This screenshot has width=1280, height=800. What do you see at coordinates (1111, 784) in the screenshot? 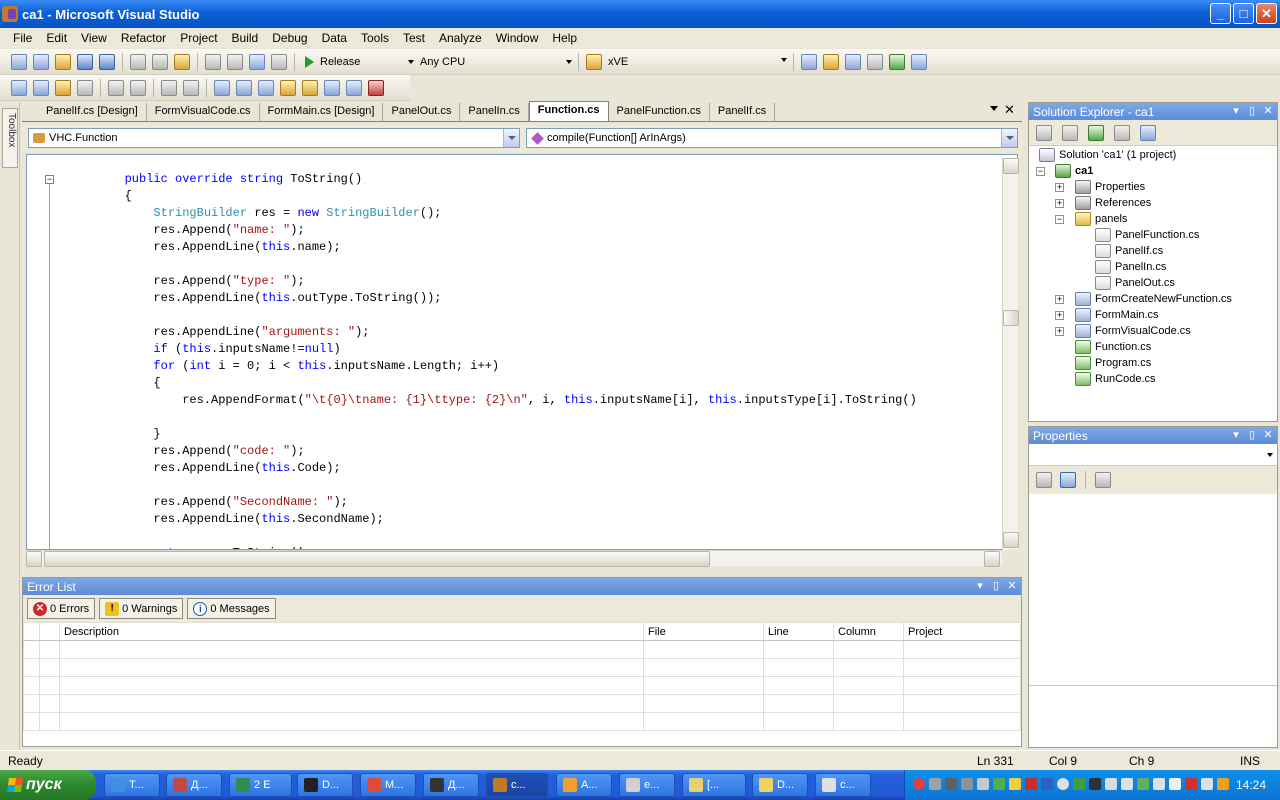
I see `volume-icon` at bounding box center [1111, 784].